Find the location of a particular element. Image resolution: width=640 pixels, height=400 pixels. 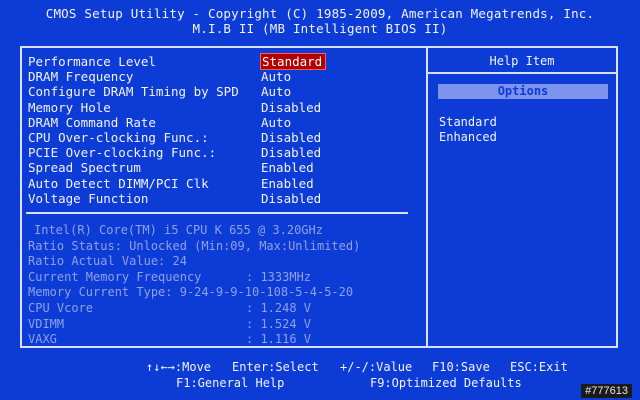

setting-dram-frequency: DRAM Frequency Auto is located at coordinates (226, 76).